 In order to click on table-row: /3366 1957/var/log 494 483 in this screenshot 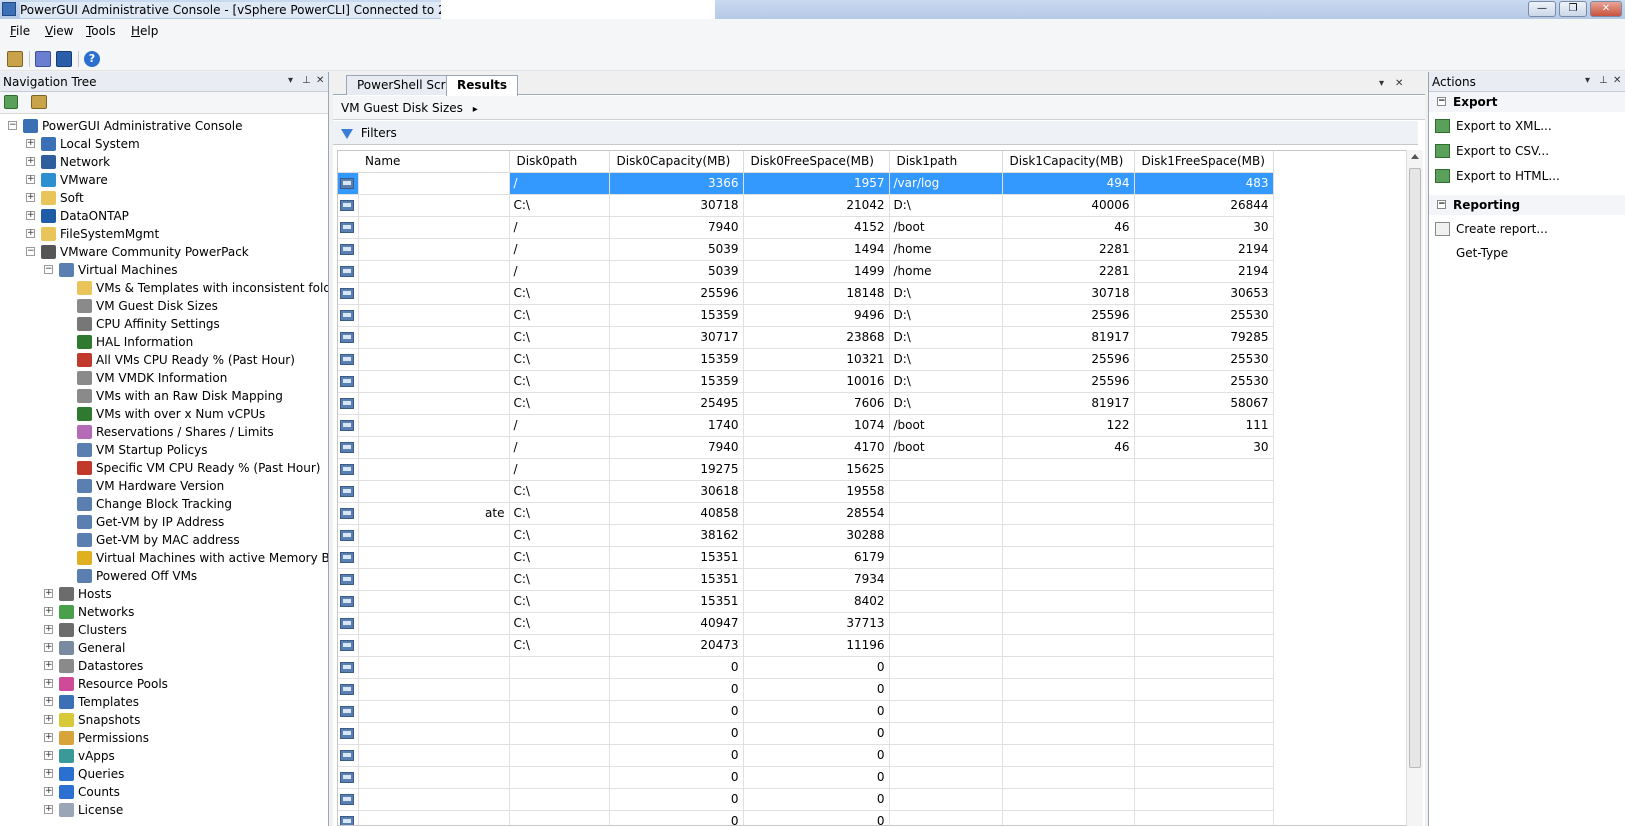, I will do `click(806, 183)`.